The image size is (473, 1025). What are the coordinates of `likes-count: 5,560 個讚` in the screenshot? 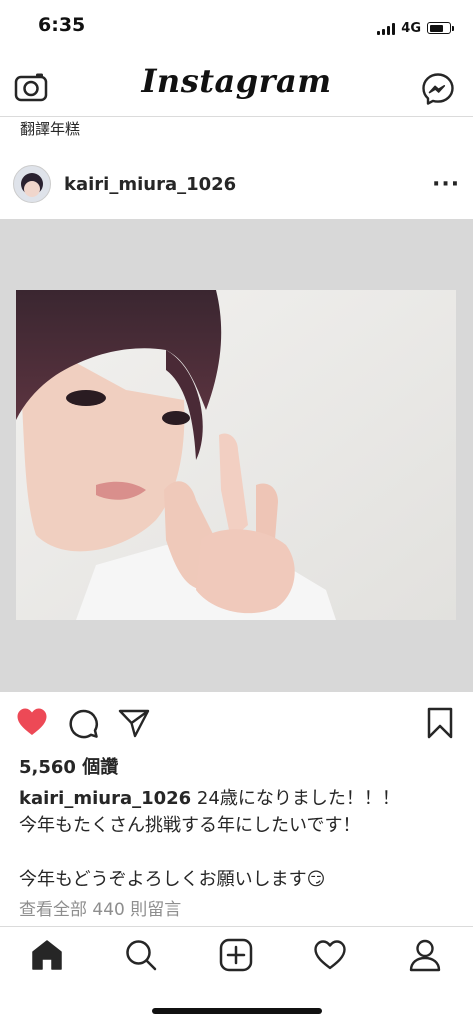 It's located at (68, 766).